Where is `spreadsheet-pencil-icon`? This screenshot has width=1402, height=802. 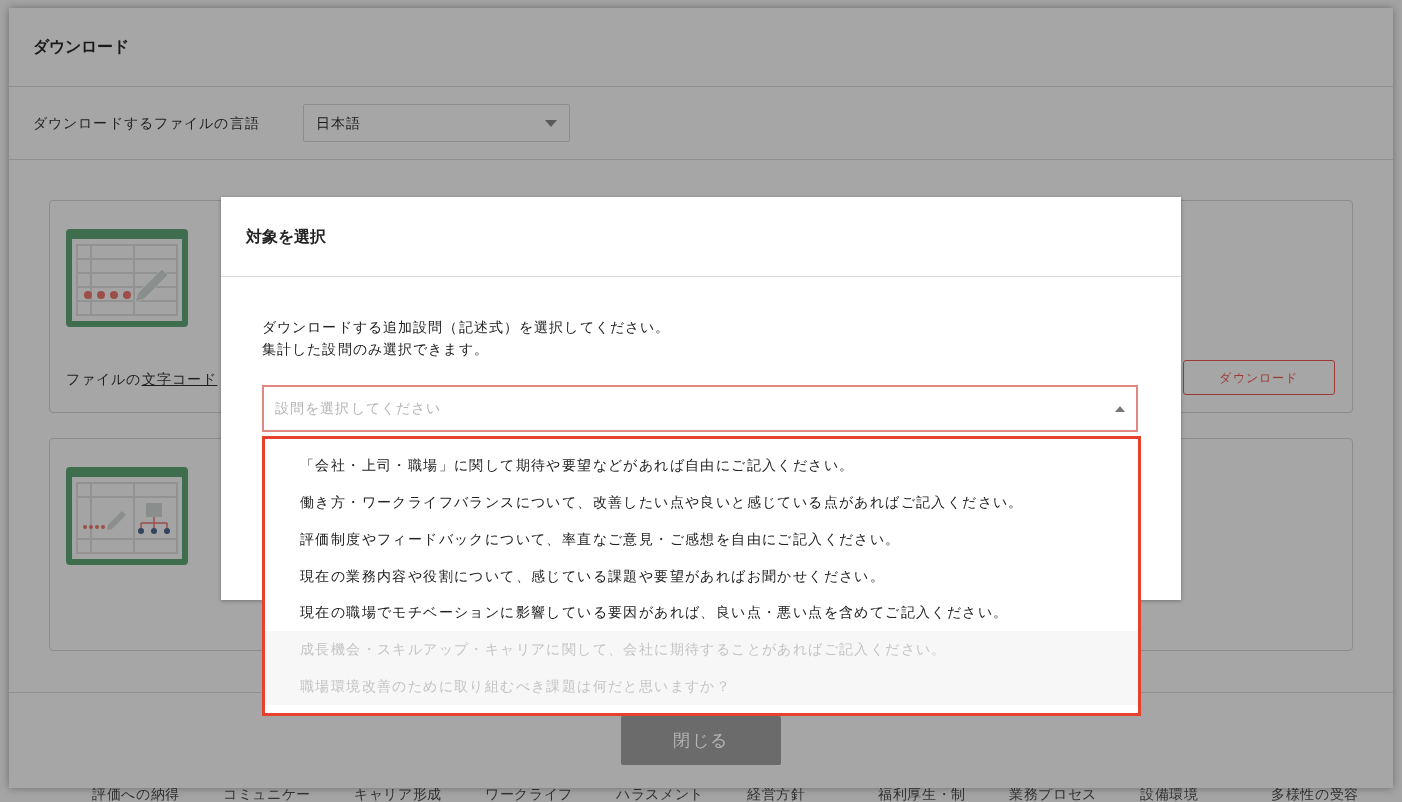
spreadsheet-pencil-icon is located at coordinates (127, 278).